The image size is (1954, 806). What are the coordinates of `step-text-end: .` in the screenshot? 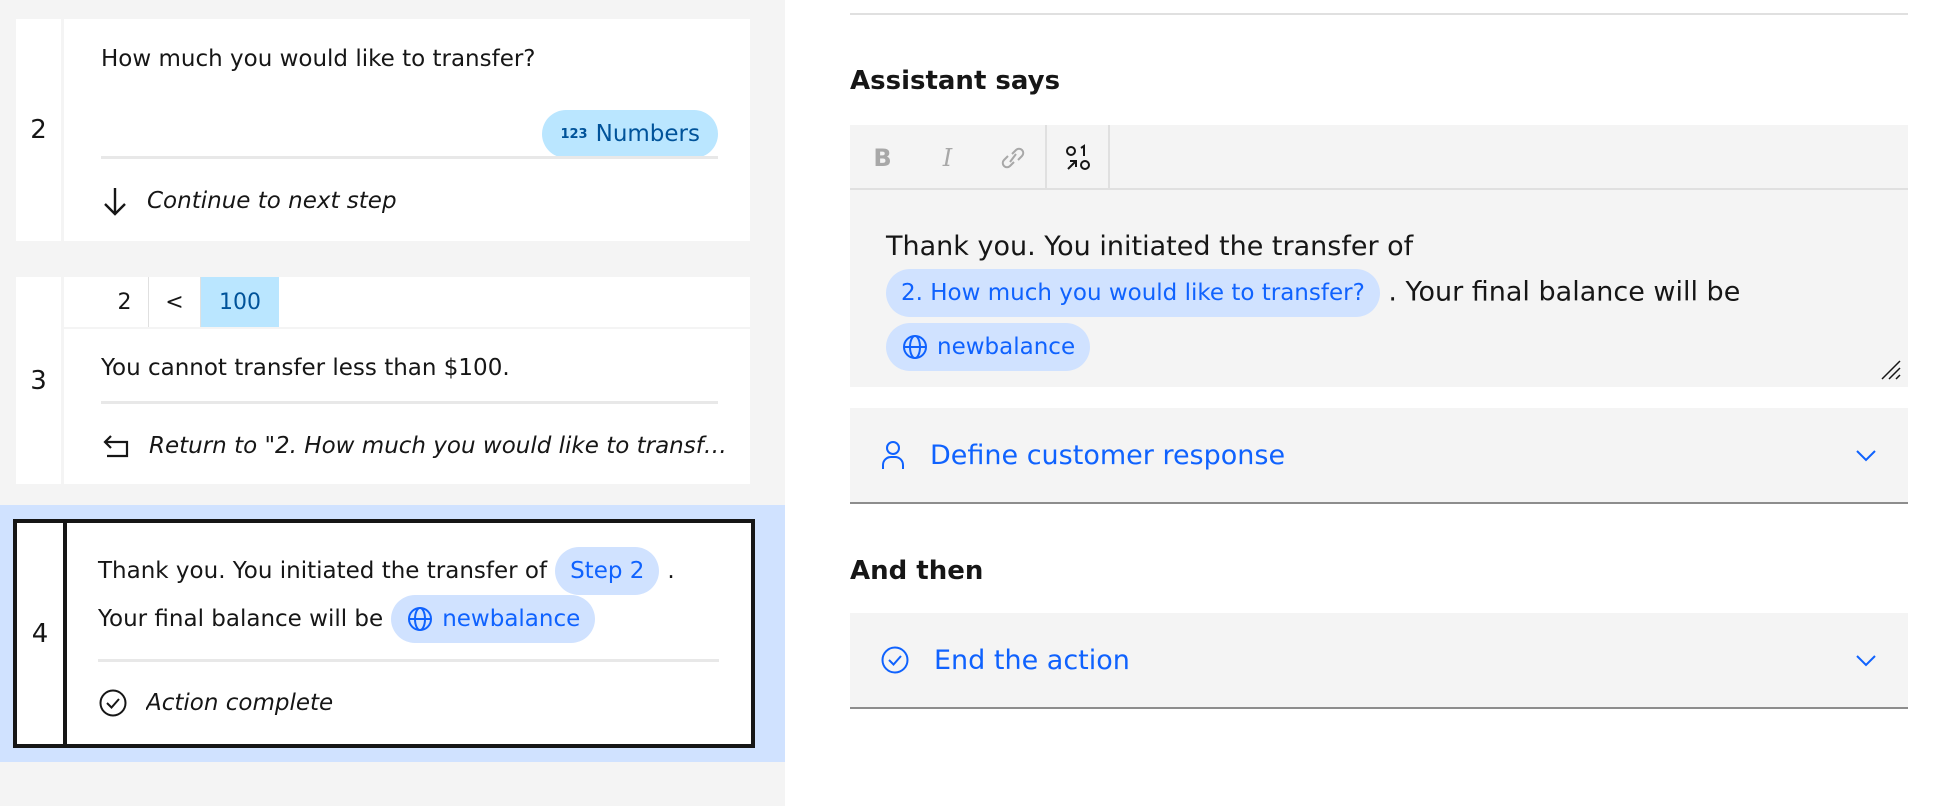 It's located at (671, 571).